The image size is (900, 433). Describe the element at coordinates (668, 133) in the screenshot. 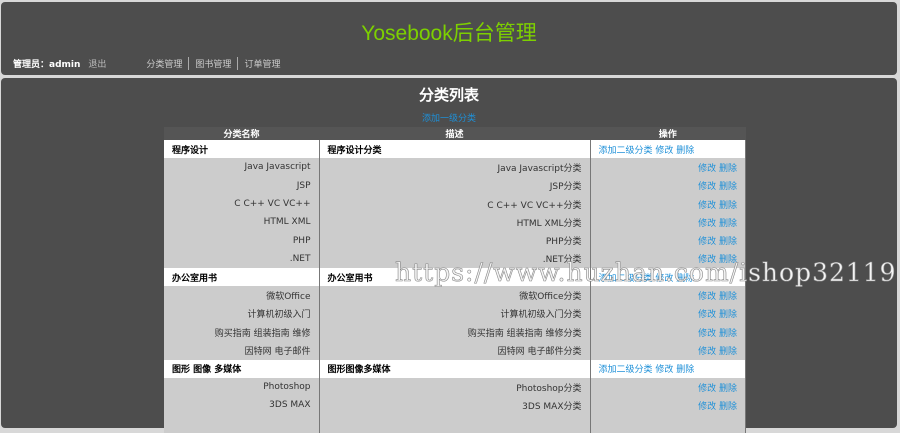

I see `col-ops: 操作` at that location.